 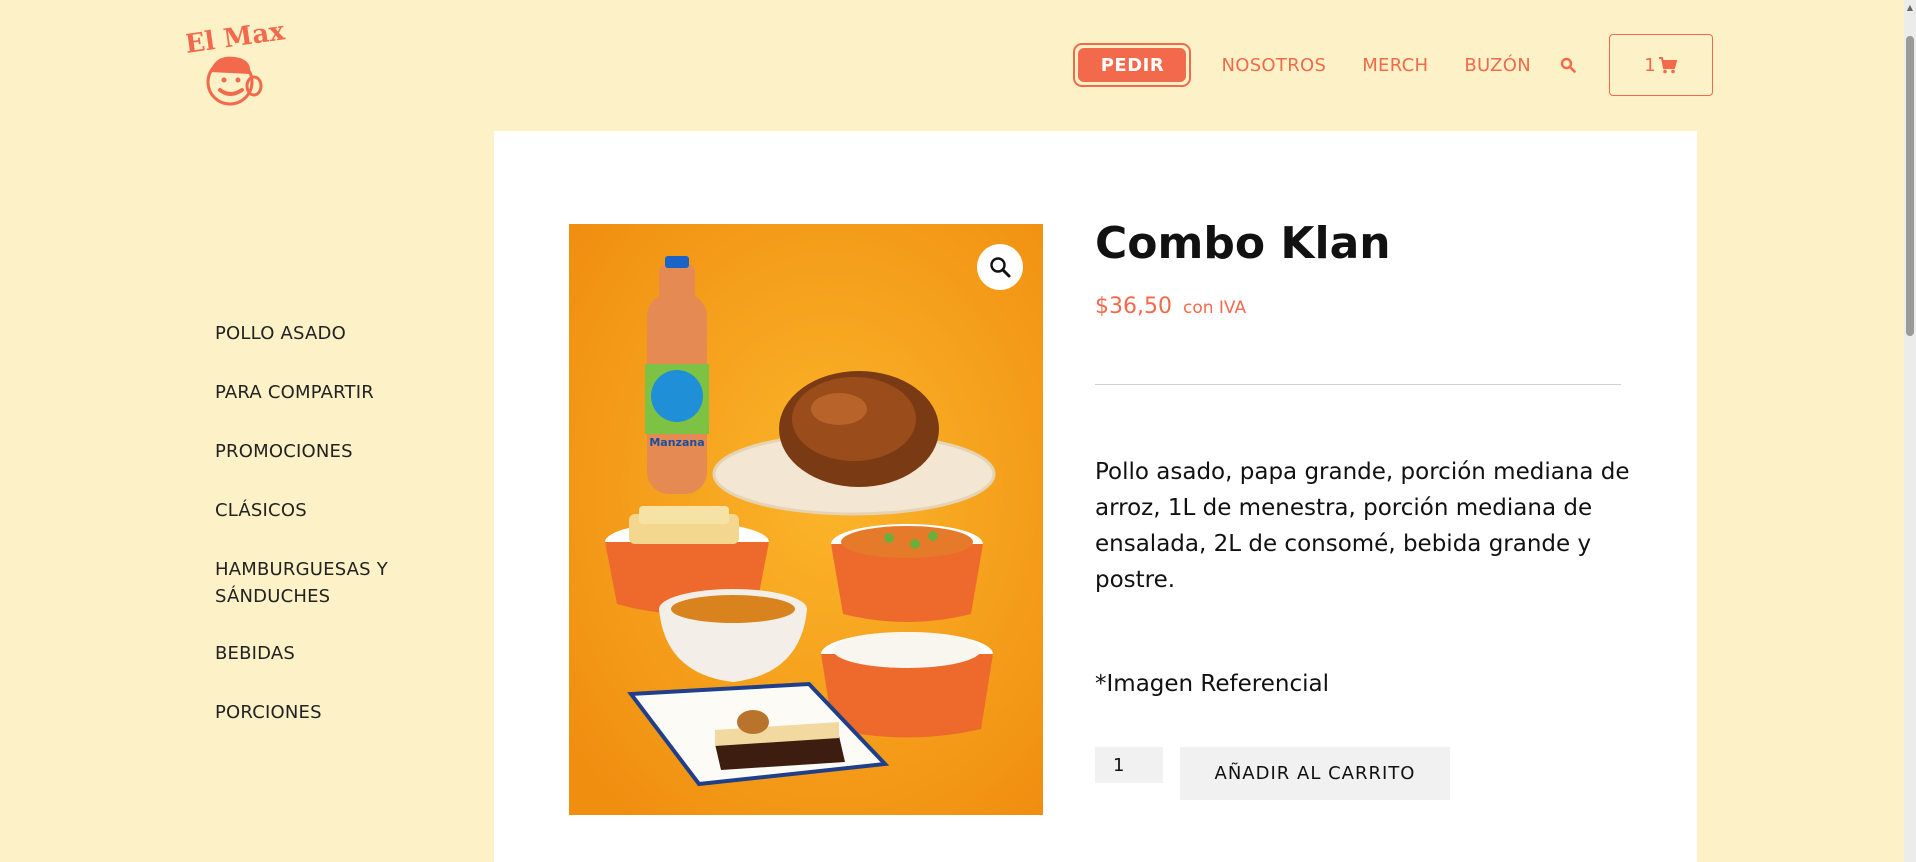 I want to click on pedir-button: PEDIR, so click(x=1132, y=65).